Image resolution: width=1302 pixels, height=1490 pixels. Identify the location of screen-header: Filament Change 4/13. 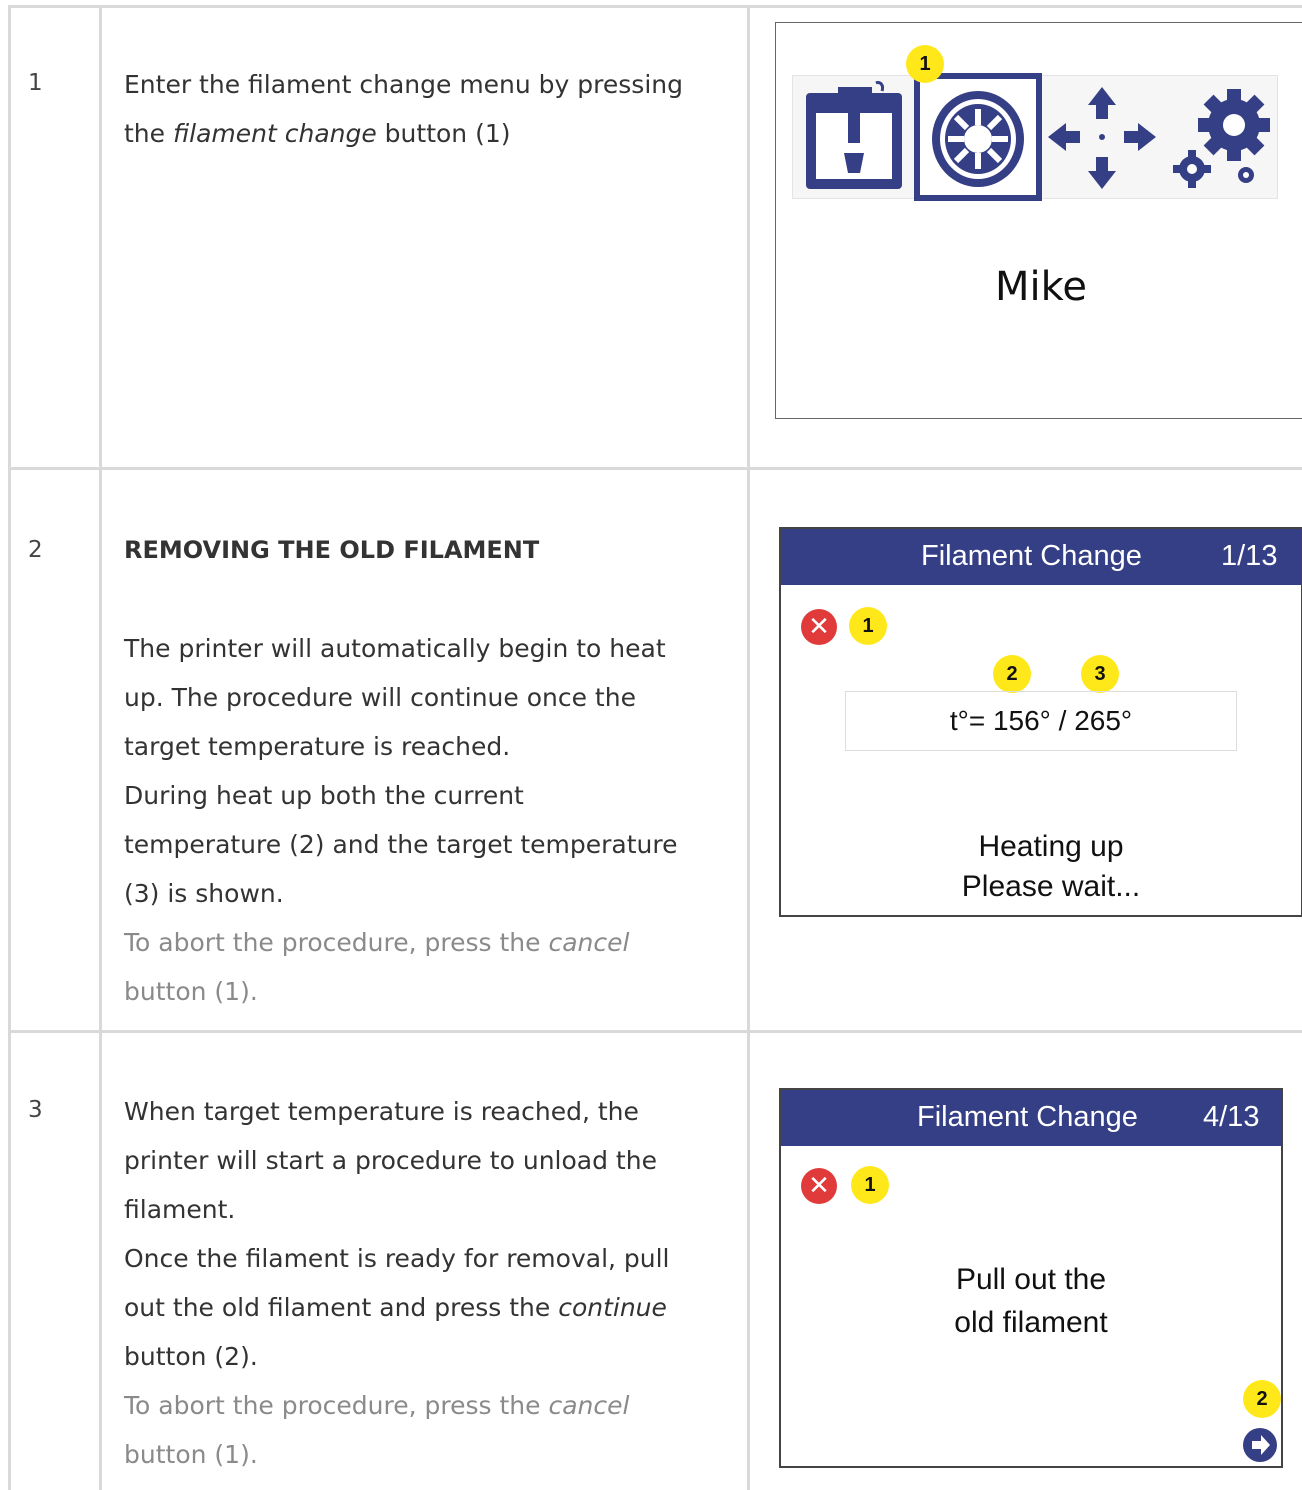
(1031, 1118).